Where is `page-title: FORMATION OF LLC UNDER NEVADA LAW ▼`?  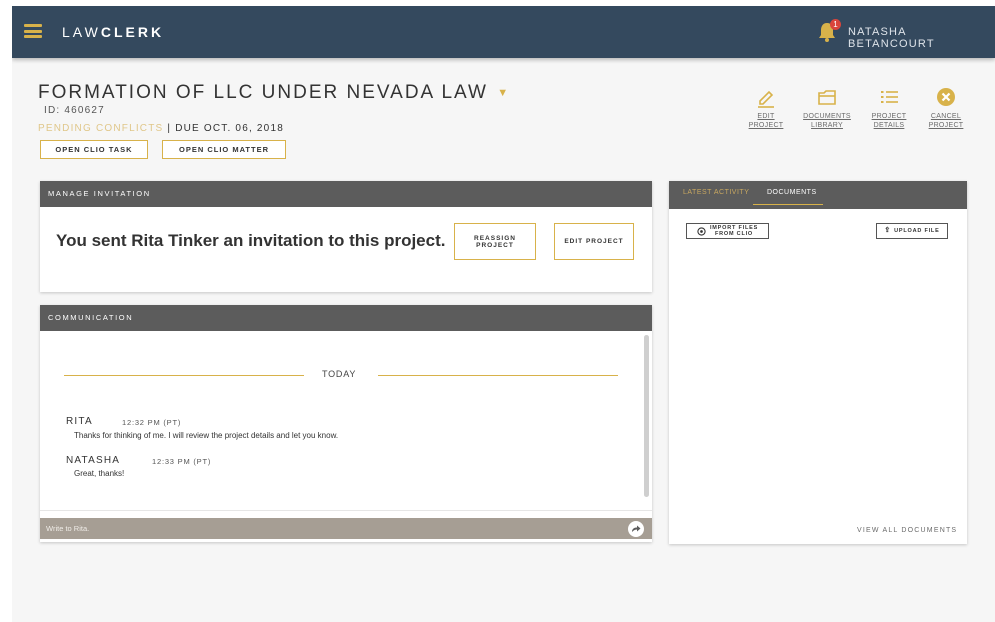
page-title: FORMATION OF LLC UNDER NEVADA LAW ▼ is located at coordinates (274, 93).